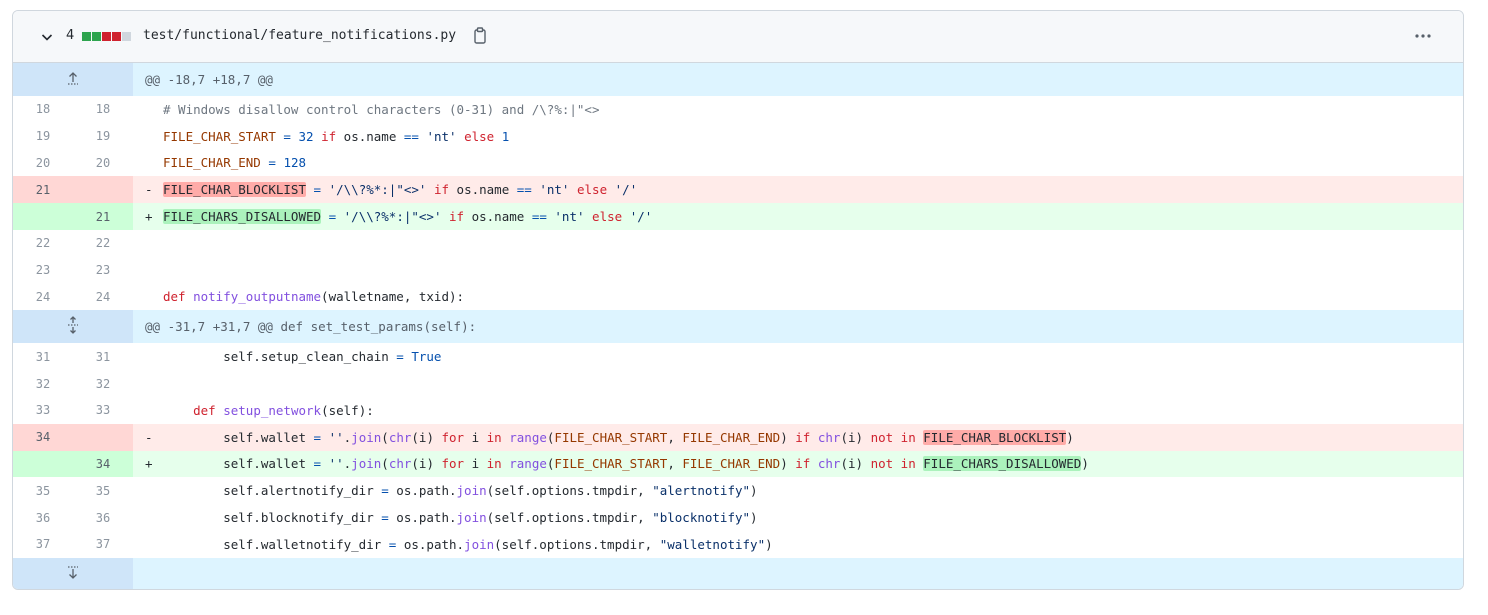  What do you see at coordinates (103, 109) in the screenshot?
I see `new-line-number: 18` at bounding box center [103, 109].